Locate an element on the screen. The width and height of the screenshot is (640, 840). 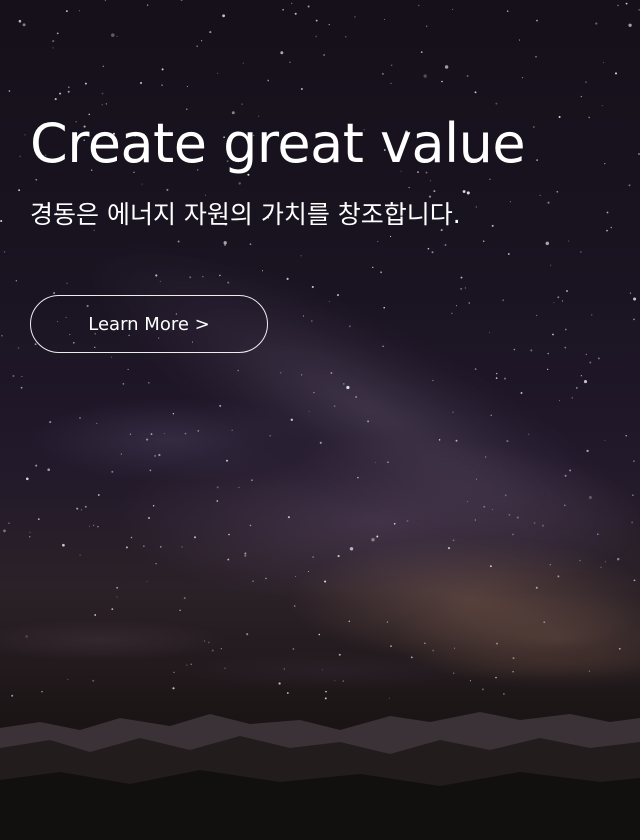
learn-more-button: Learn More > is located at coordinates (149, 324).